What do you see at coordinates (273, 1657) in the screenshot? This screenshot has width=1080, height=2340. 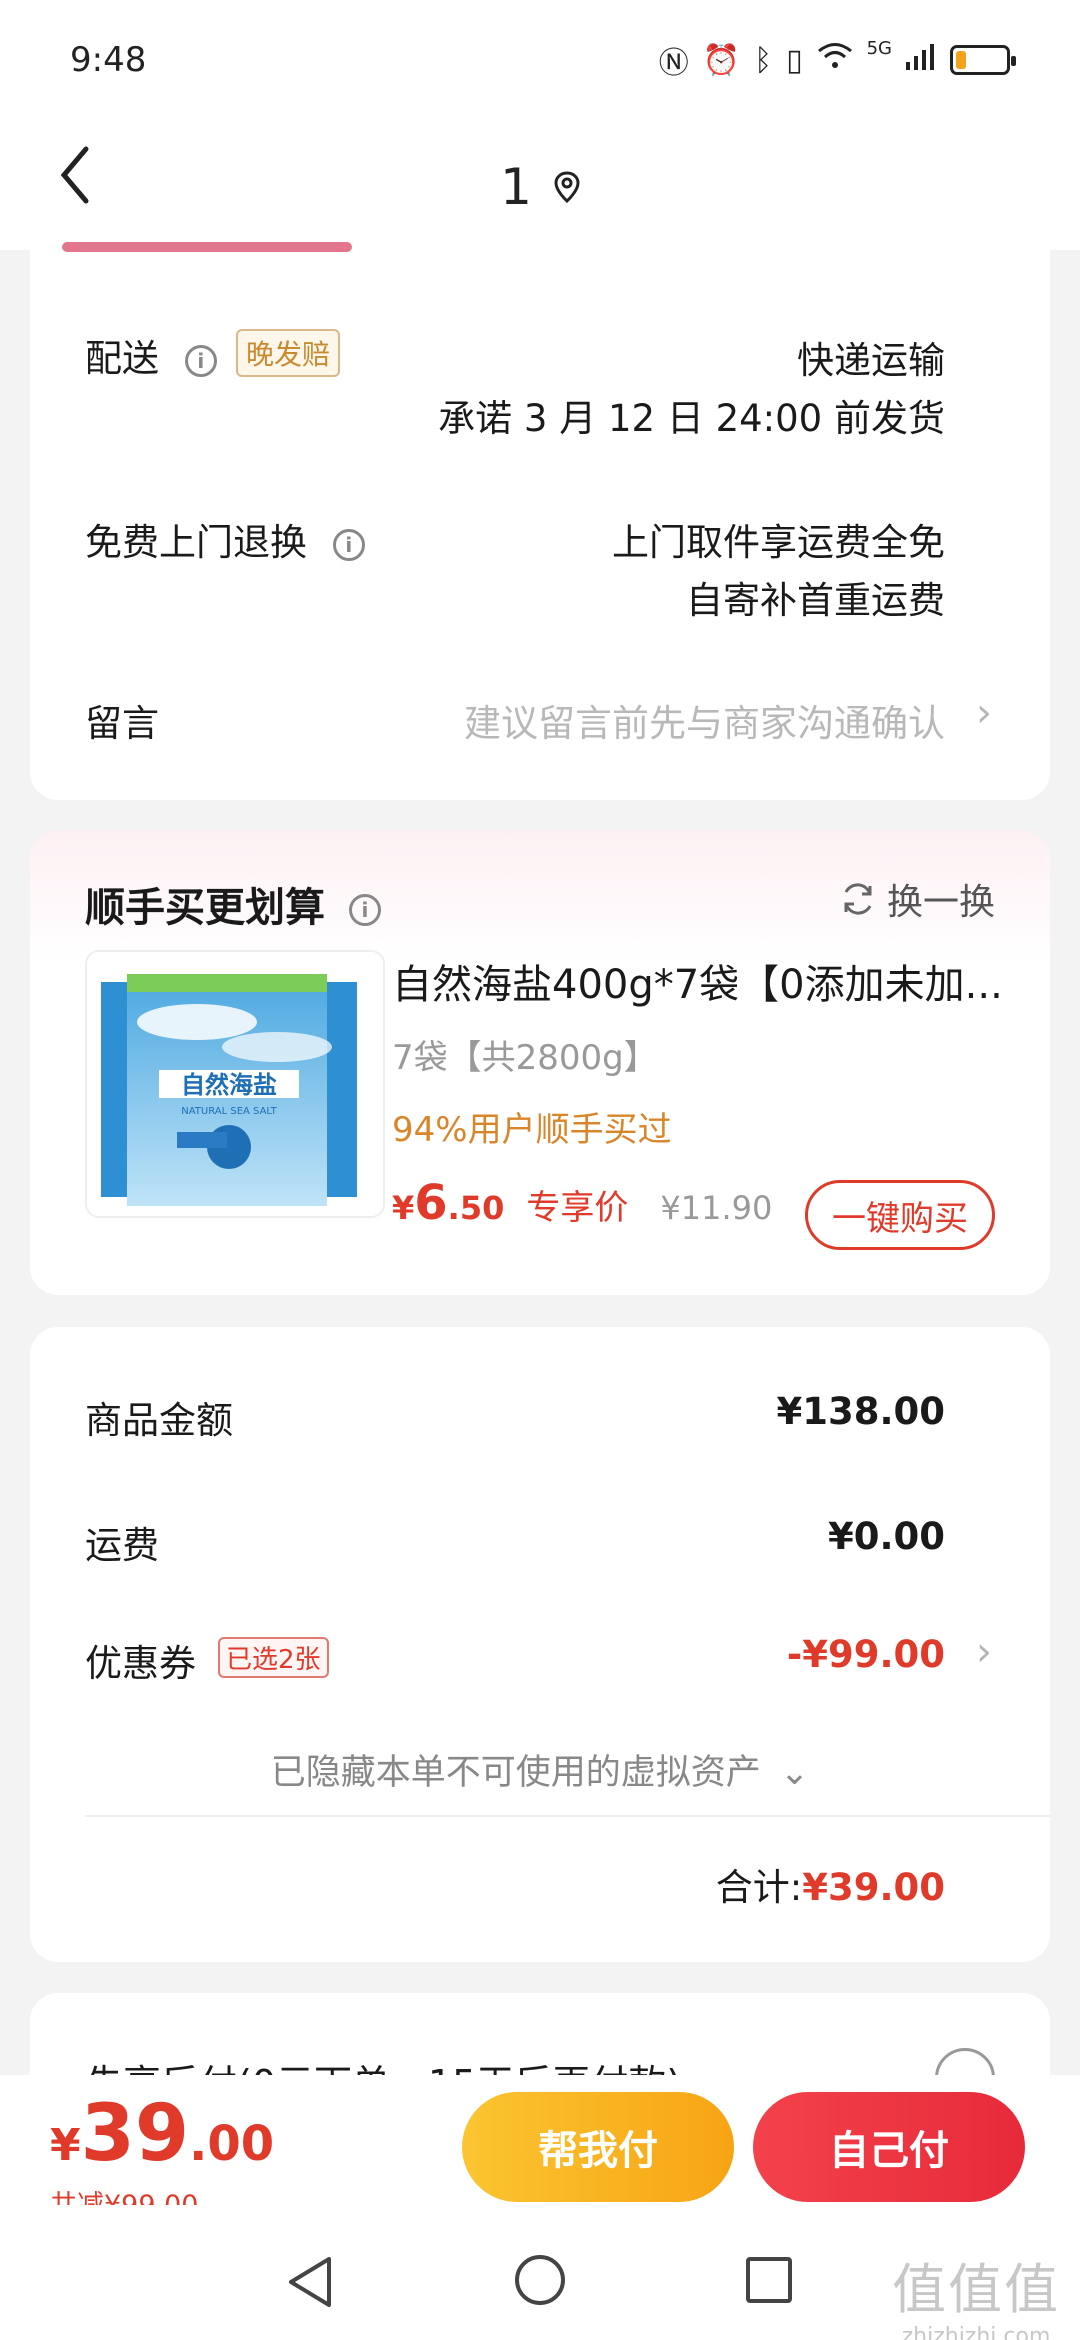 I see `coupon-badge: 已选2张` at bounding box center [273, 1657].